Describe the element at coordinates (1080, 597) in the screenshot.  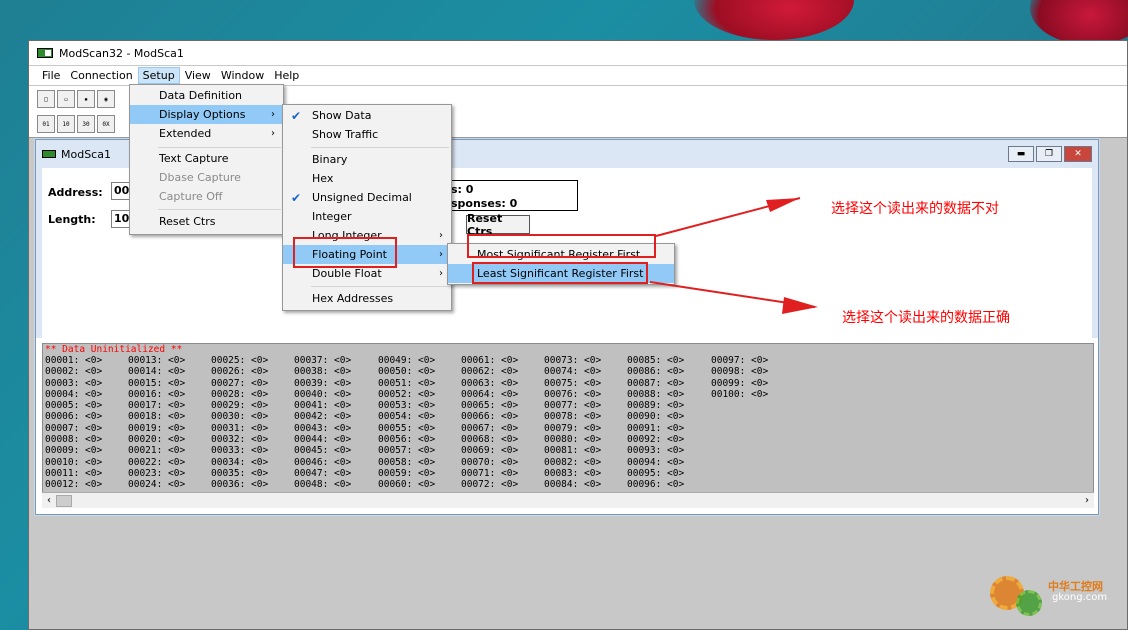
I see `watermark-url: gkong.com` at that location.